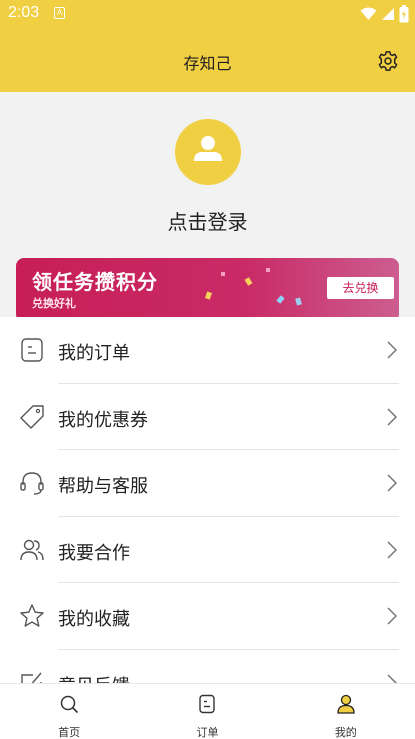 This screenshot has height=739, width=415. What do you see at coordinates (207, 732) in the screenshot?
I see `tab-label: 订单` at bounding box center [207, 732].